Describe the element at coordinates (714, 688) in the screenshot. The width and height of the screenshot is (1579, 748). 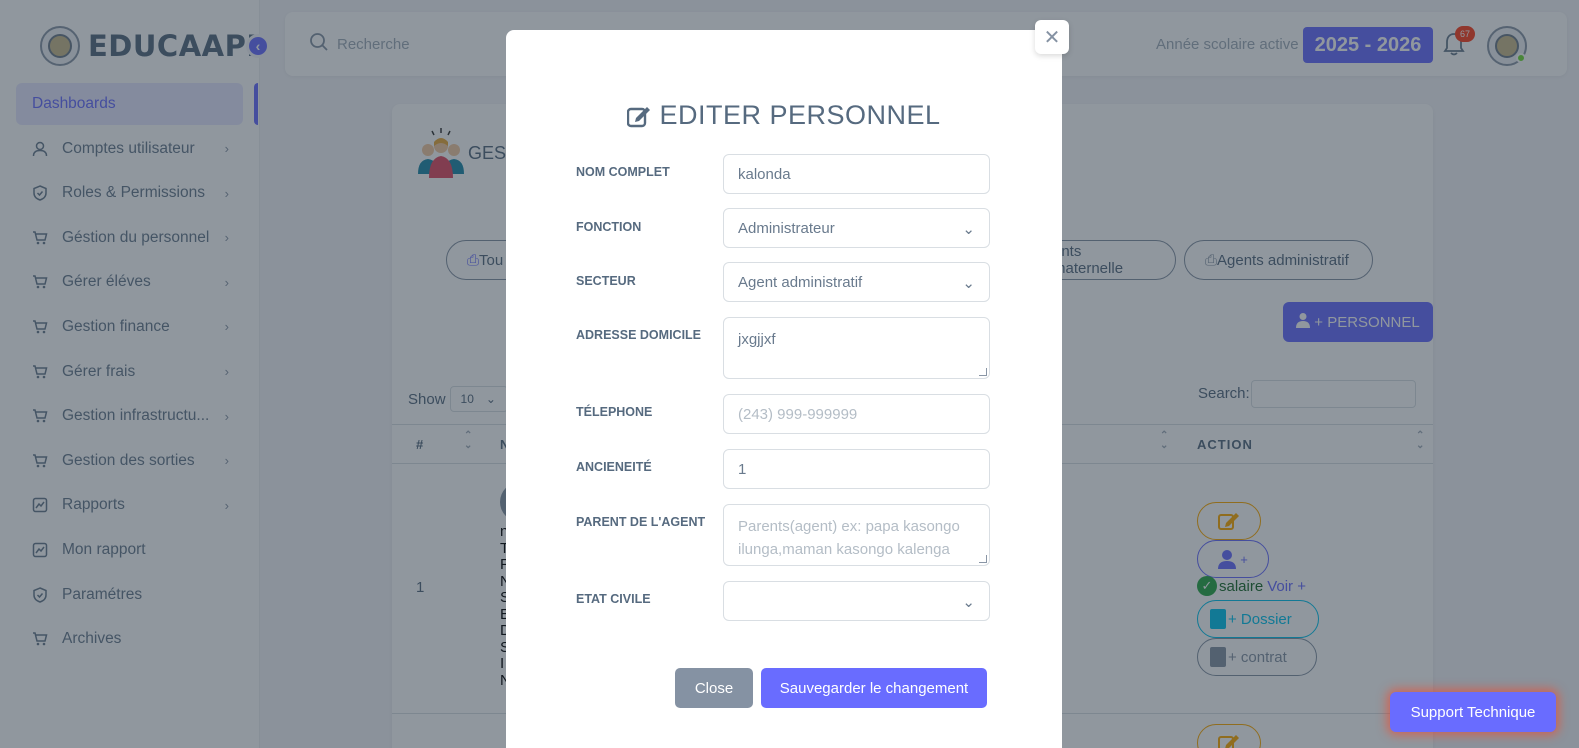
I see `close-button: Close` at that location.